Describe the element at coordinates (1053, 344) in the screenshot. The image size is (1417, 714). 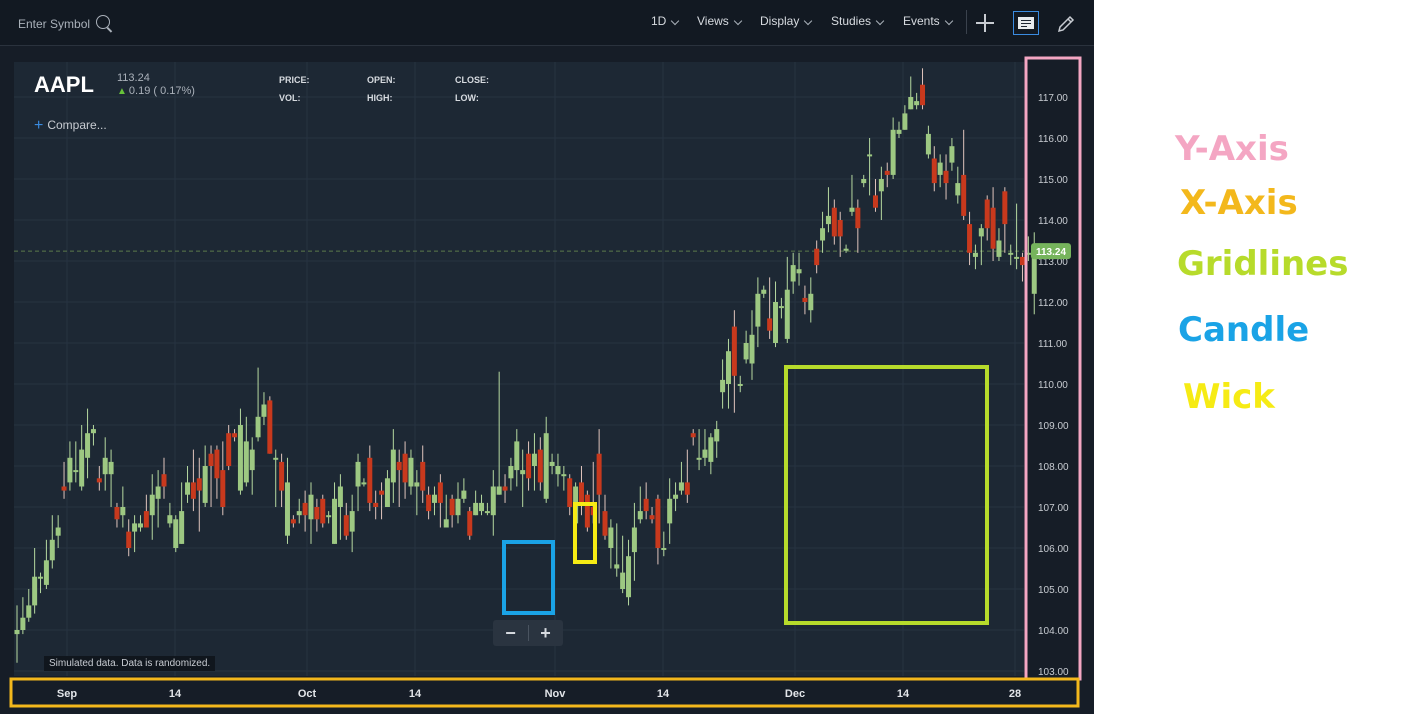
I see `y-tick-label: 111.00` at that location.